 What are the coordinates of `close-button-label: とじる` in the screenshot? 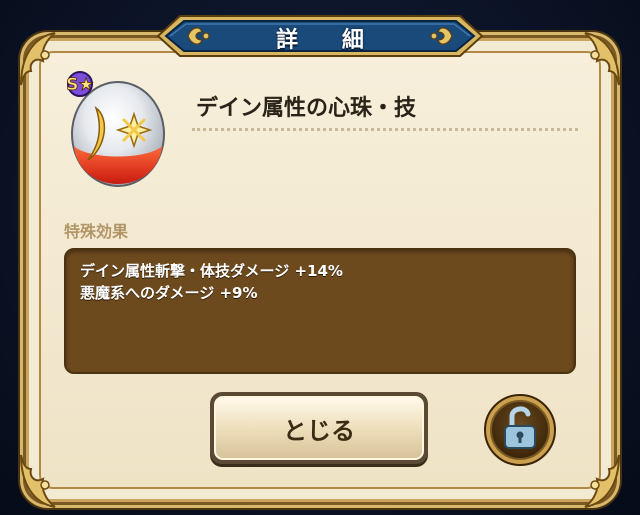 It's located at (319, 430).